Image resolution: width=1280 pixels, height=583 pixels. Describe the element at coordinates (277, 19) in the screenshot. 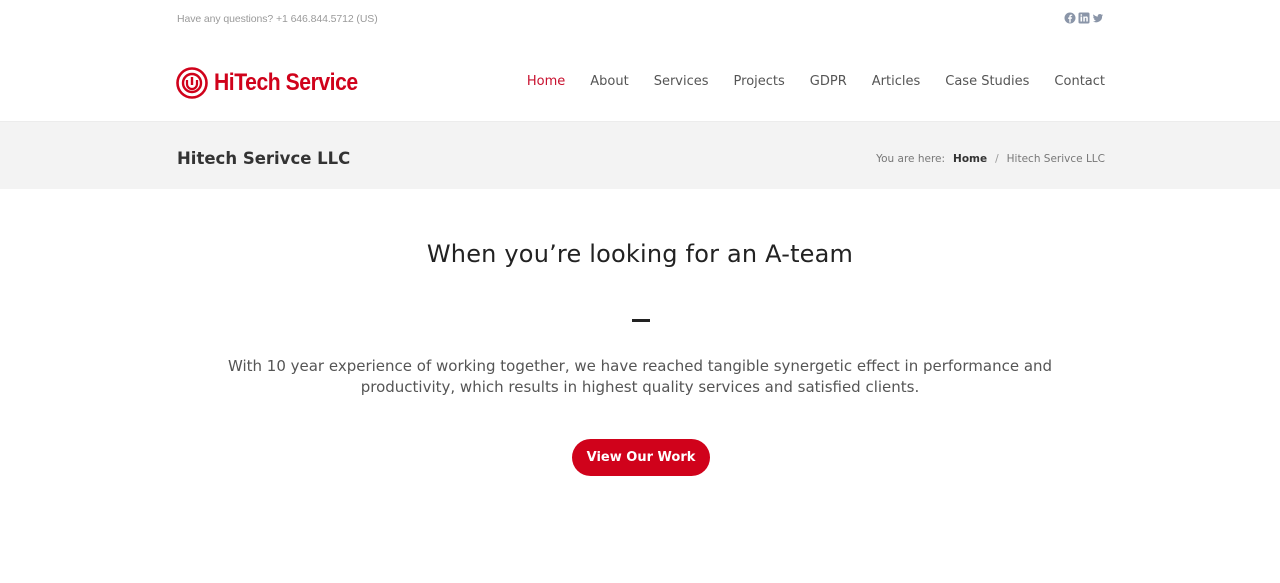

I see `contact-text: Have any questions? +1 646.844.5712 (US)` at that location.